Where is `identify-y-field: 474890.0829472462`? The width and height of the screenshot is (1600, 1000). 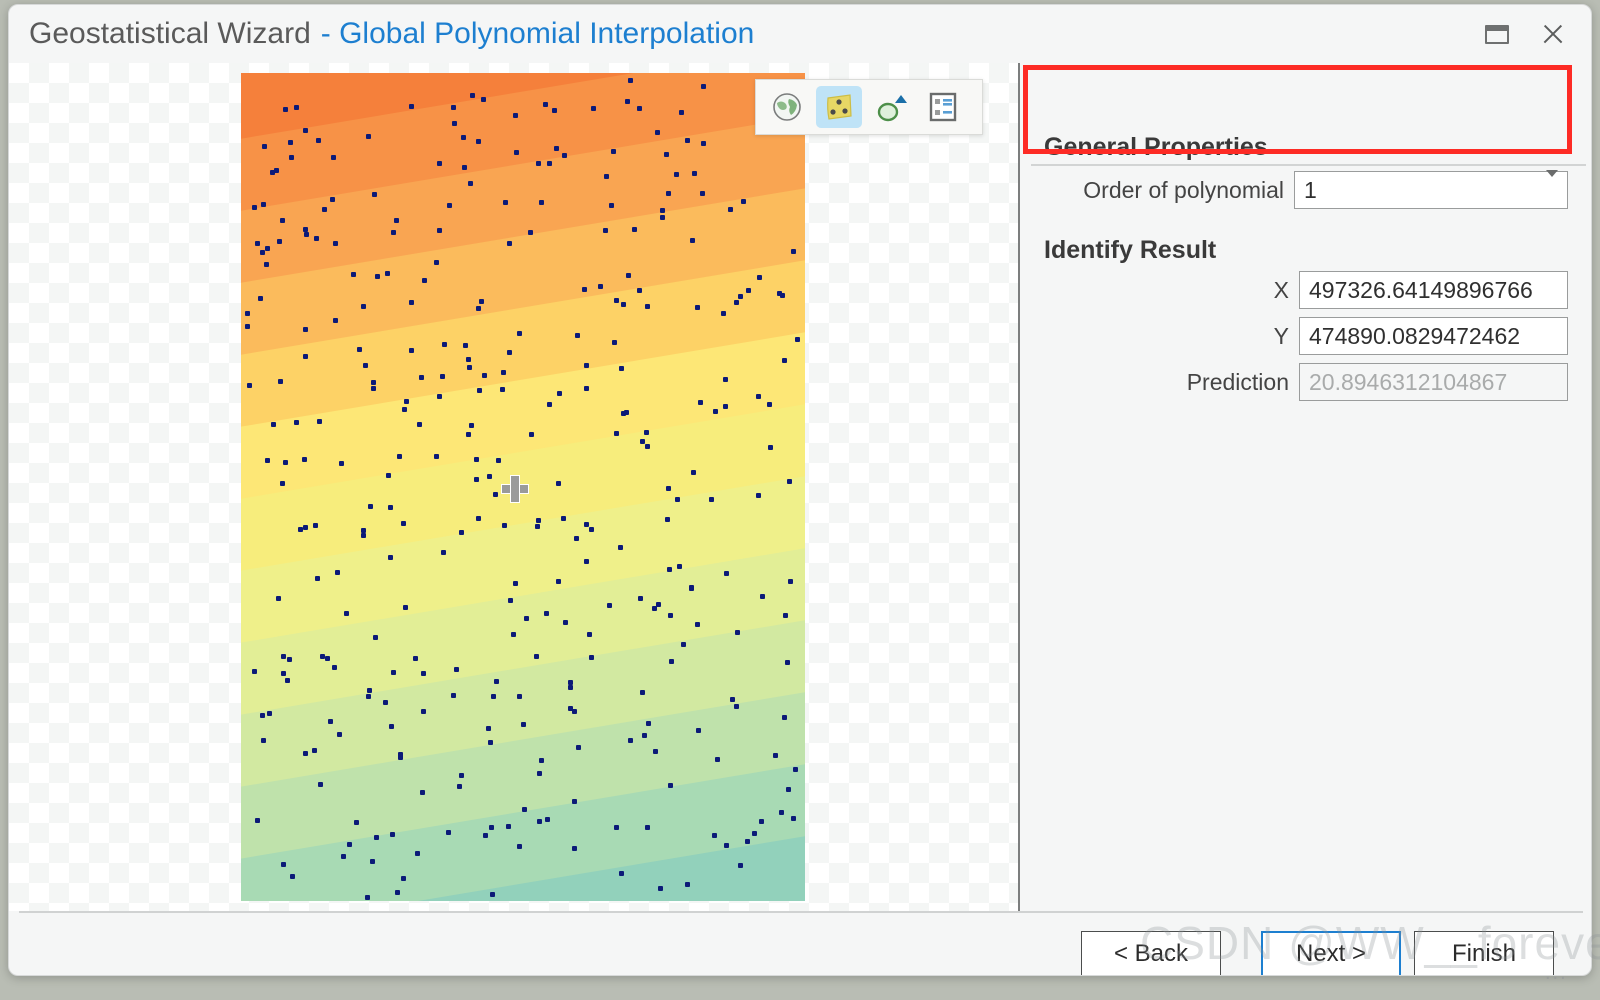
identify-y-field: 474890.0829472462 is located at coordinates (1433, 336).